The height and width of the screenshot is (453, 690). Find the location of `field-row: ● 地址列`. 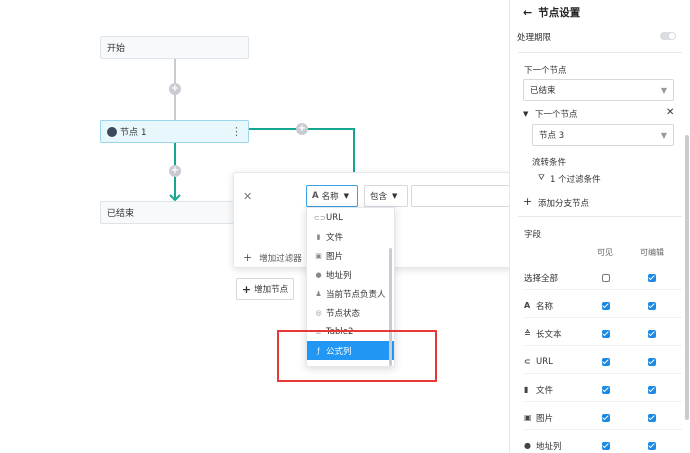

field-row: ● 地址列 is located at coordinates (603, 443).